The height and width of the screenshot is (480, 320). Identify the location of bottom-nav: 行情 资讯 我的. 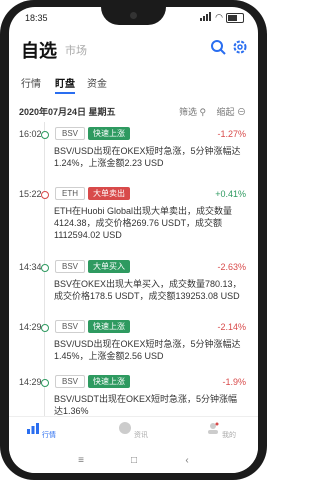
(133, 432).